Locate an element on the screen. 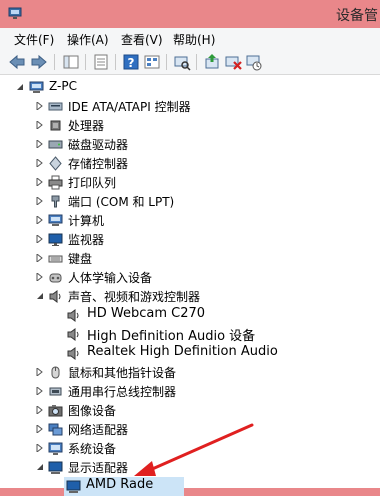  update-driver-icon is located at coordinates (212, 62).